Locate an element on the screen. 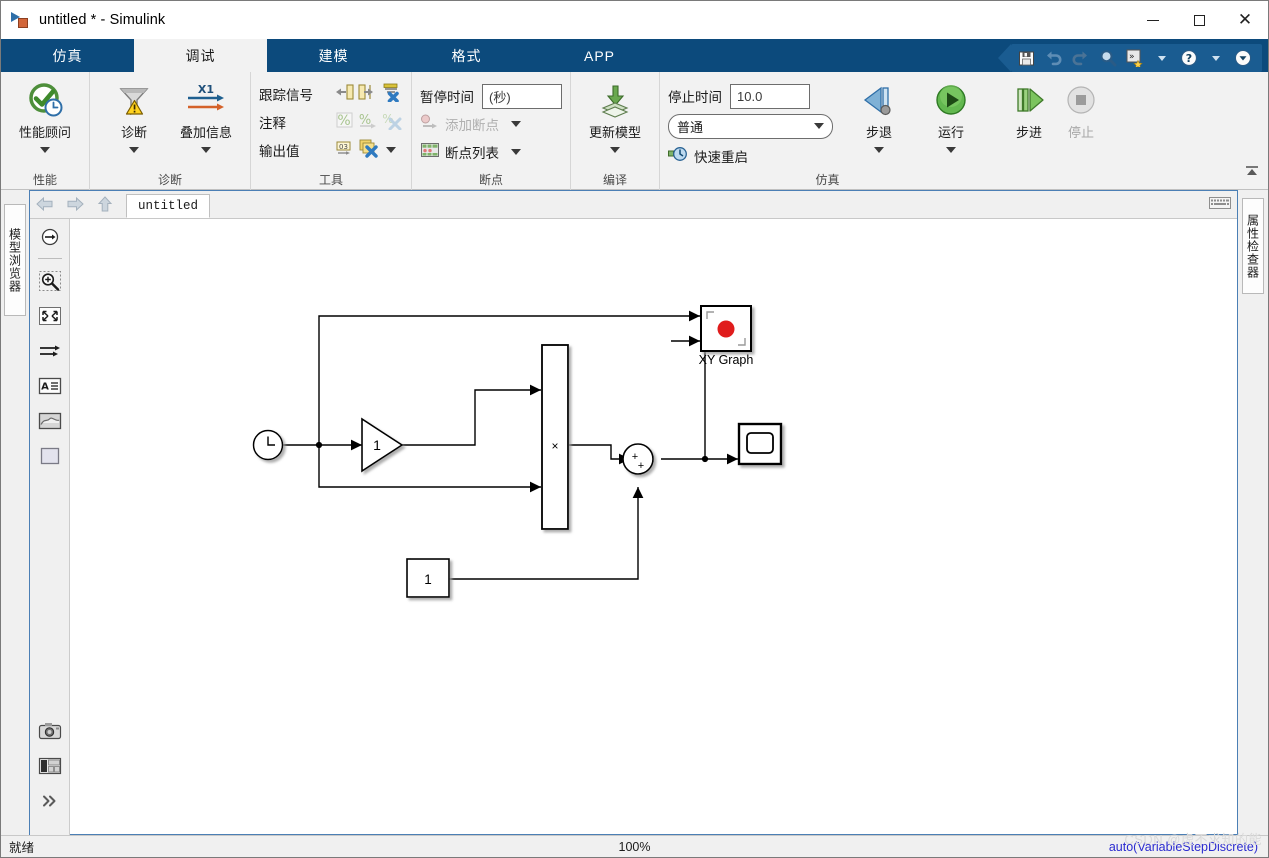  right-rail: 属性检查器 is located at coordinates (1253, 512).